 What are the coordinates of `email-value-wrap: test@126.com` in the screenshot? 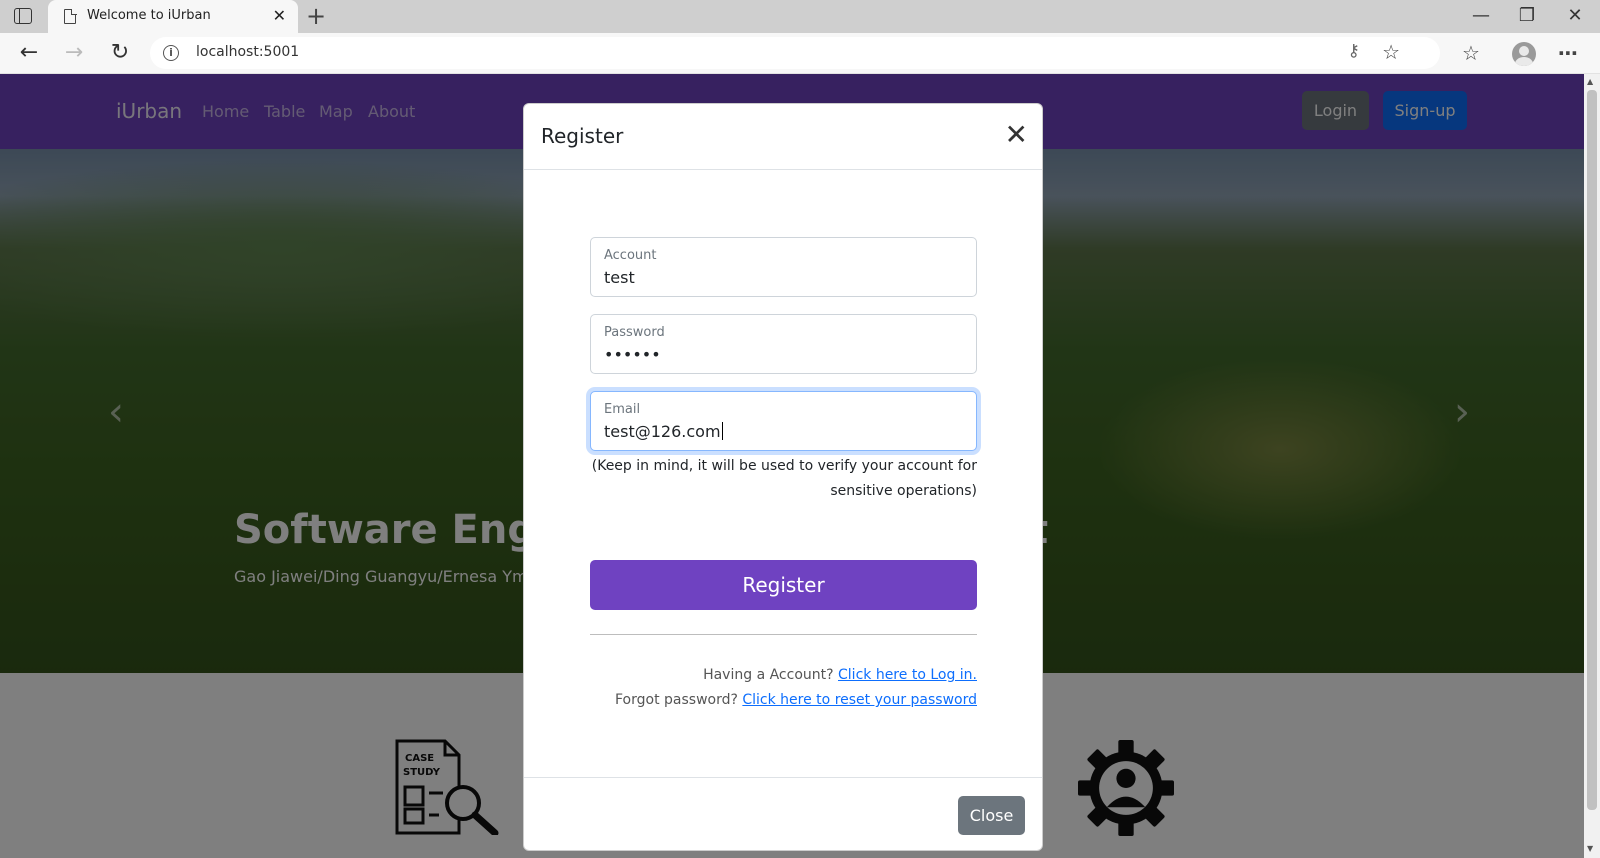 It's located at (663, 431).